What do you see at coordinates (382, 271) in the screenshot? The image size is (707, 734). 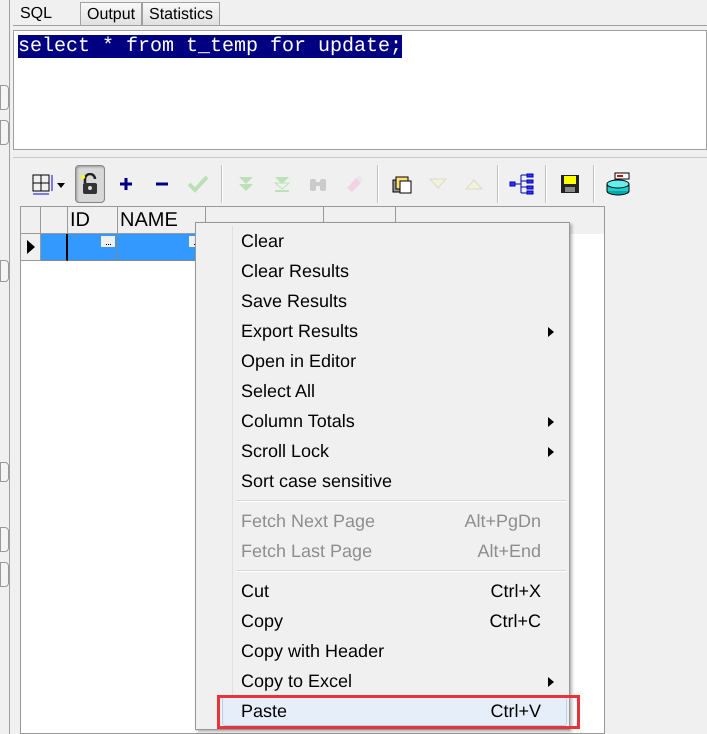 I see `menu-item: Clear Results` at bounding box center [382, 271].